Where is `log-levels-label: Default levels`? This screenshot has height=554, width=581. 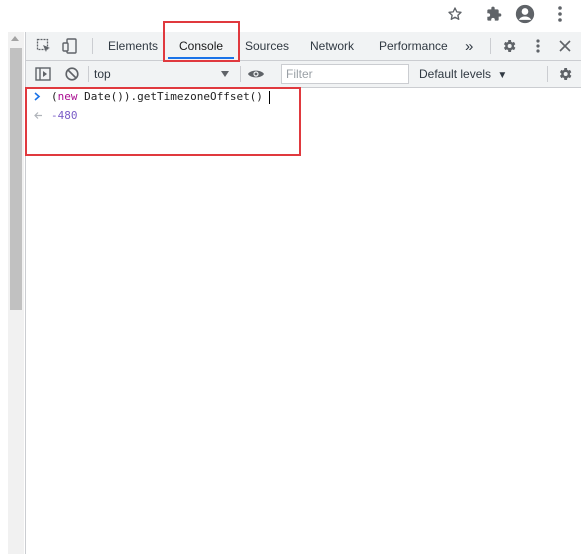
log-levels-label: Default levels is located at coordinates (455, 74).